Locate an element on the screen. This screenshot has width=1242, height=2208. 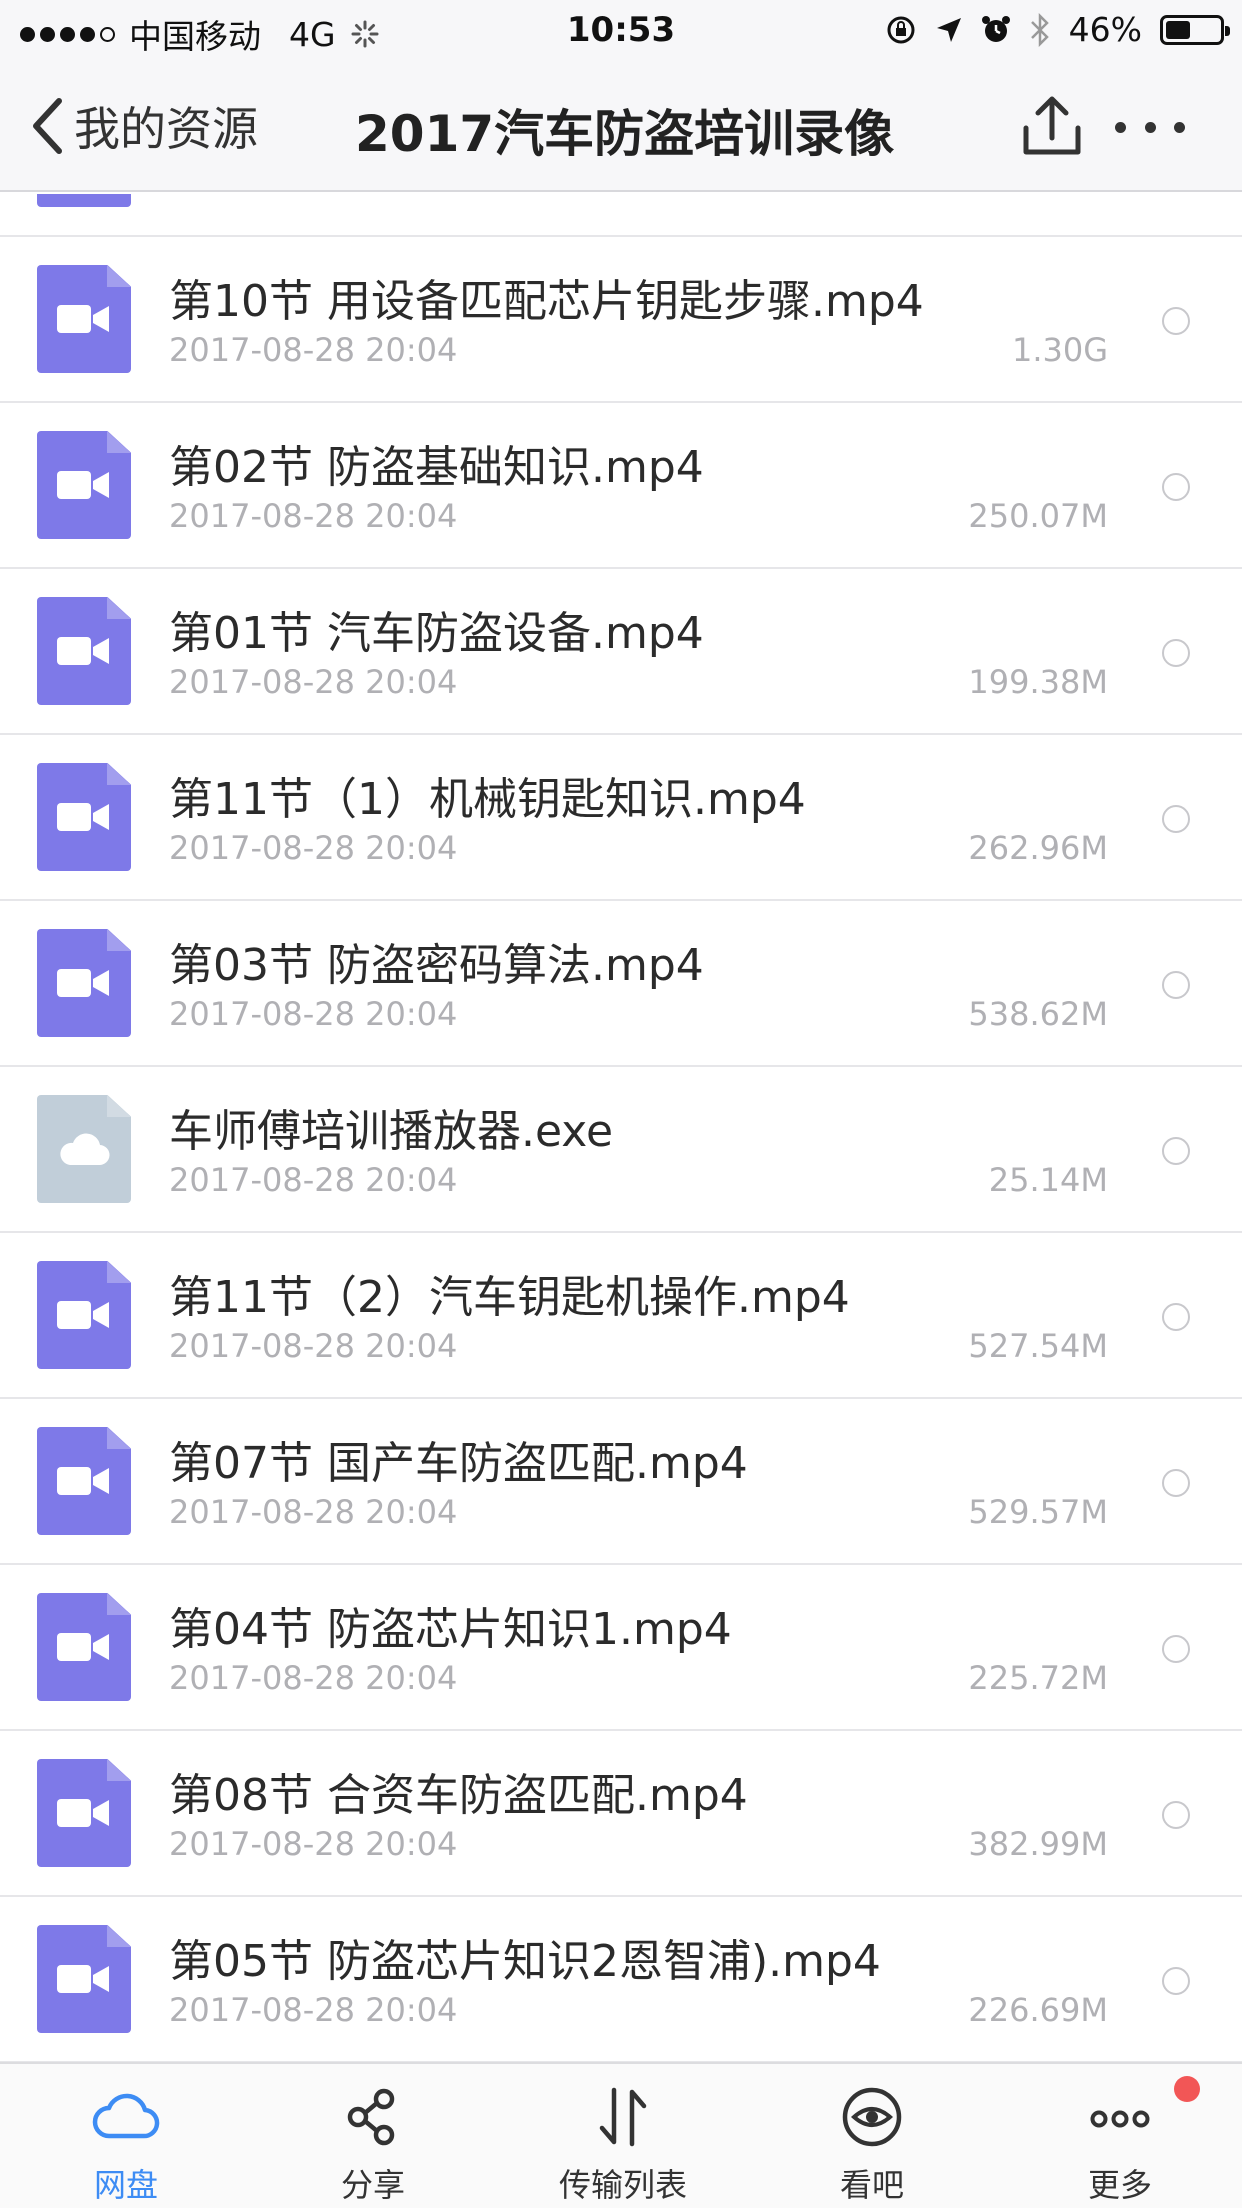
file-size: 538.62M is located at coordinates (1038, 1014).